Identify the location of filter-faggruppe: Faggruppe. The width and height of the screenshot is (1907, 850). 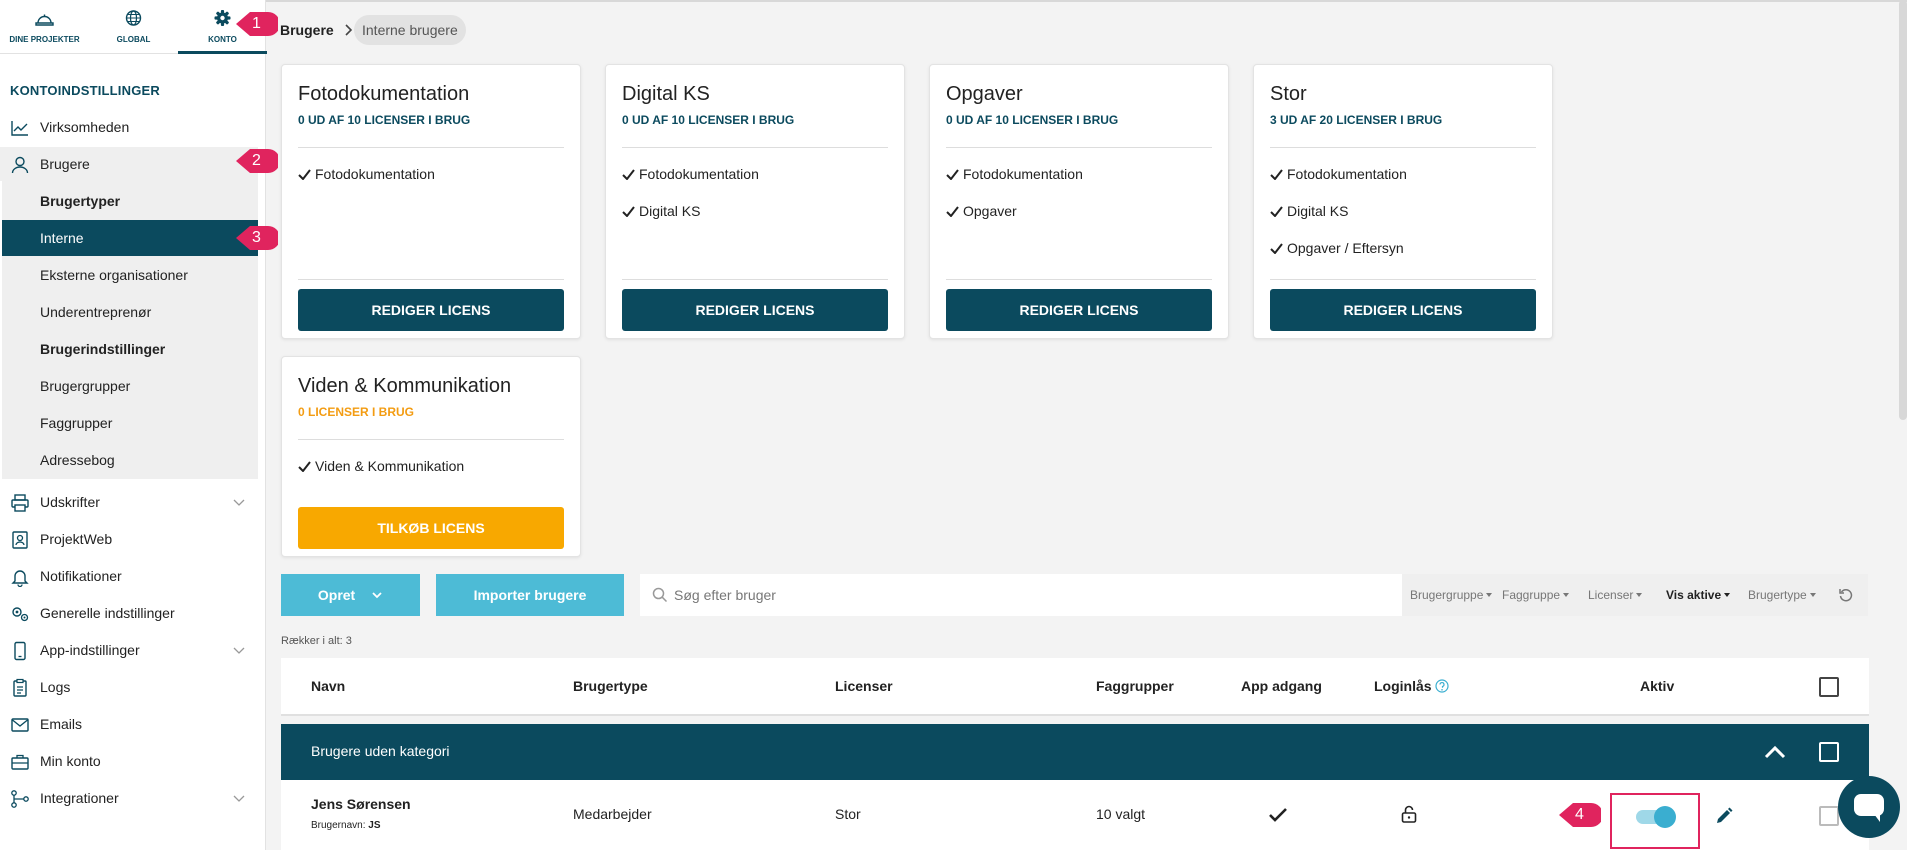
(1537, 595).